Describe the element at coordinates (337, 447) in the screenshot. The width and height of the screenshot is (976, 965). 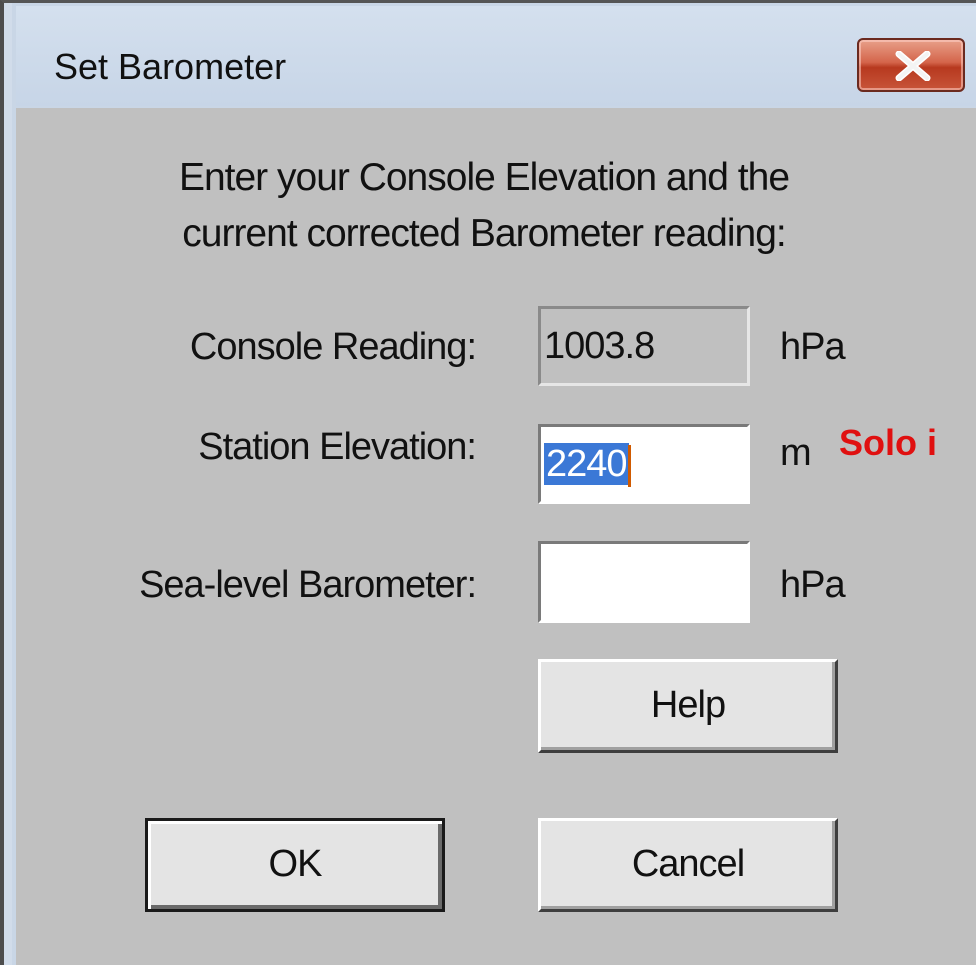
I see `station-elevation-label: Station Elevation:` at that location.